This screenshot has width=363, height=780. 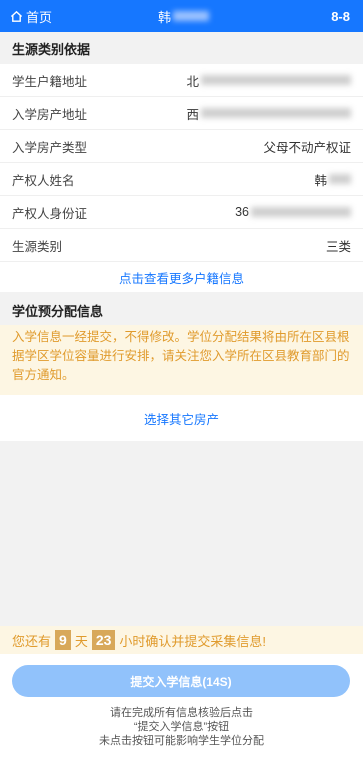 What do you see at coordinates (181, 310) in the screenshot?
I see `allocation-section-title: 学位预分配信息` at bounding box center [181, 310].